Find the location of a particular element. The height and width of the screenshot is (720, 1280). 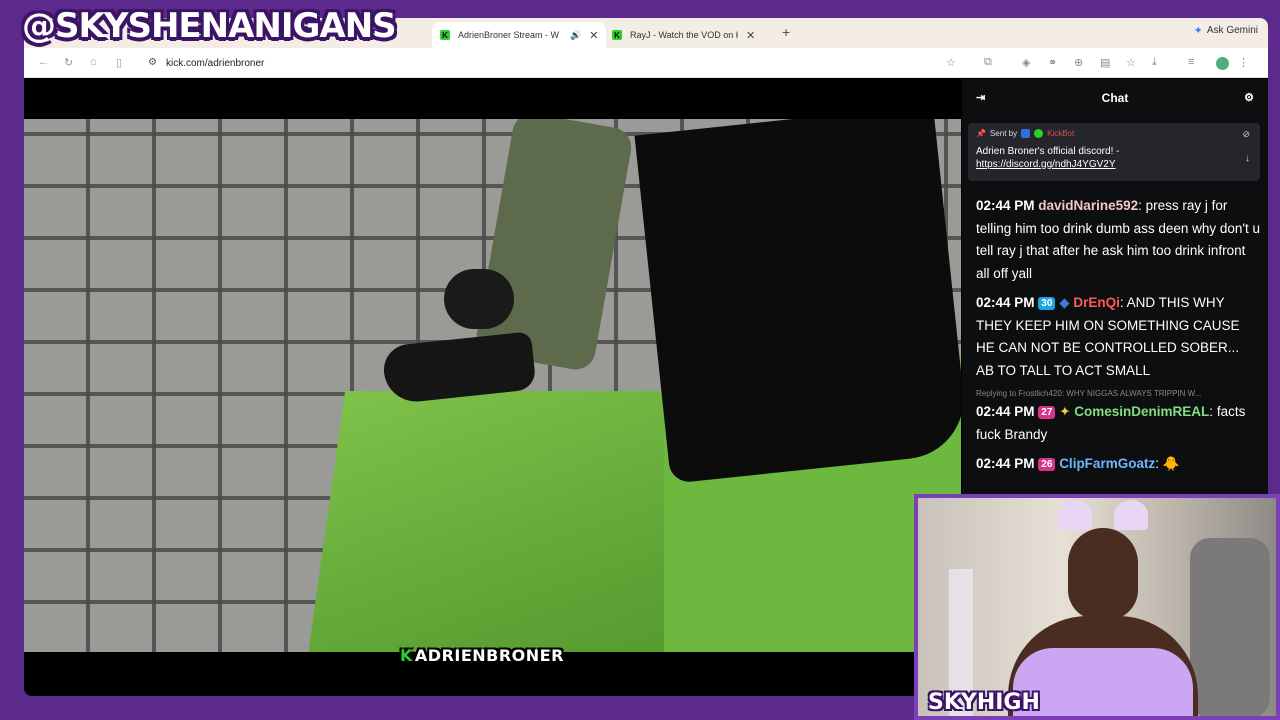

home-icon: ⌂ is located at coordinates (93, 62).